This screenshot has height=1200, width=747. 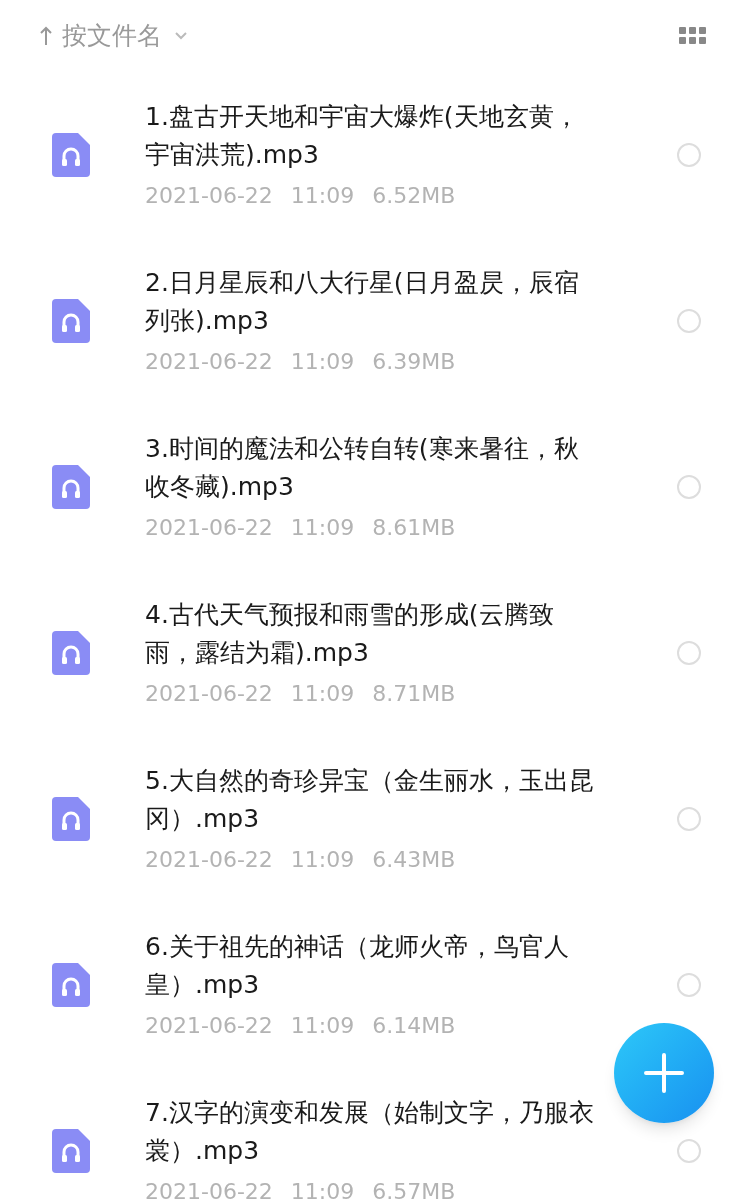 What do you see at coordinates (362, 302) in the screenshot?
I see `file-name: 2.日月星辰和八大行星(日月盈昃，辰宿列张).mp3` at bounding box center [362, 302].